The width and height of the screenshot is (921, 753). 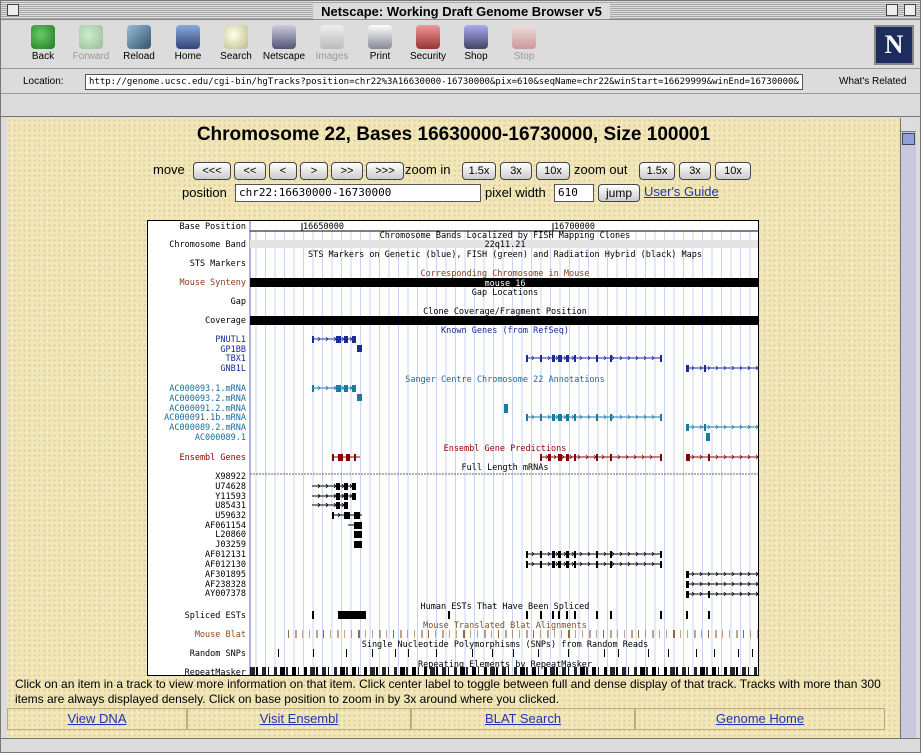 What do you see at coordinates (892, 10) in the screenshot?
I see `zoom-box` at bounding box center [892, 10].